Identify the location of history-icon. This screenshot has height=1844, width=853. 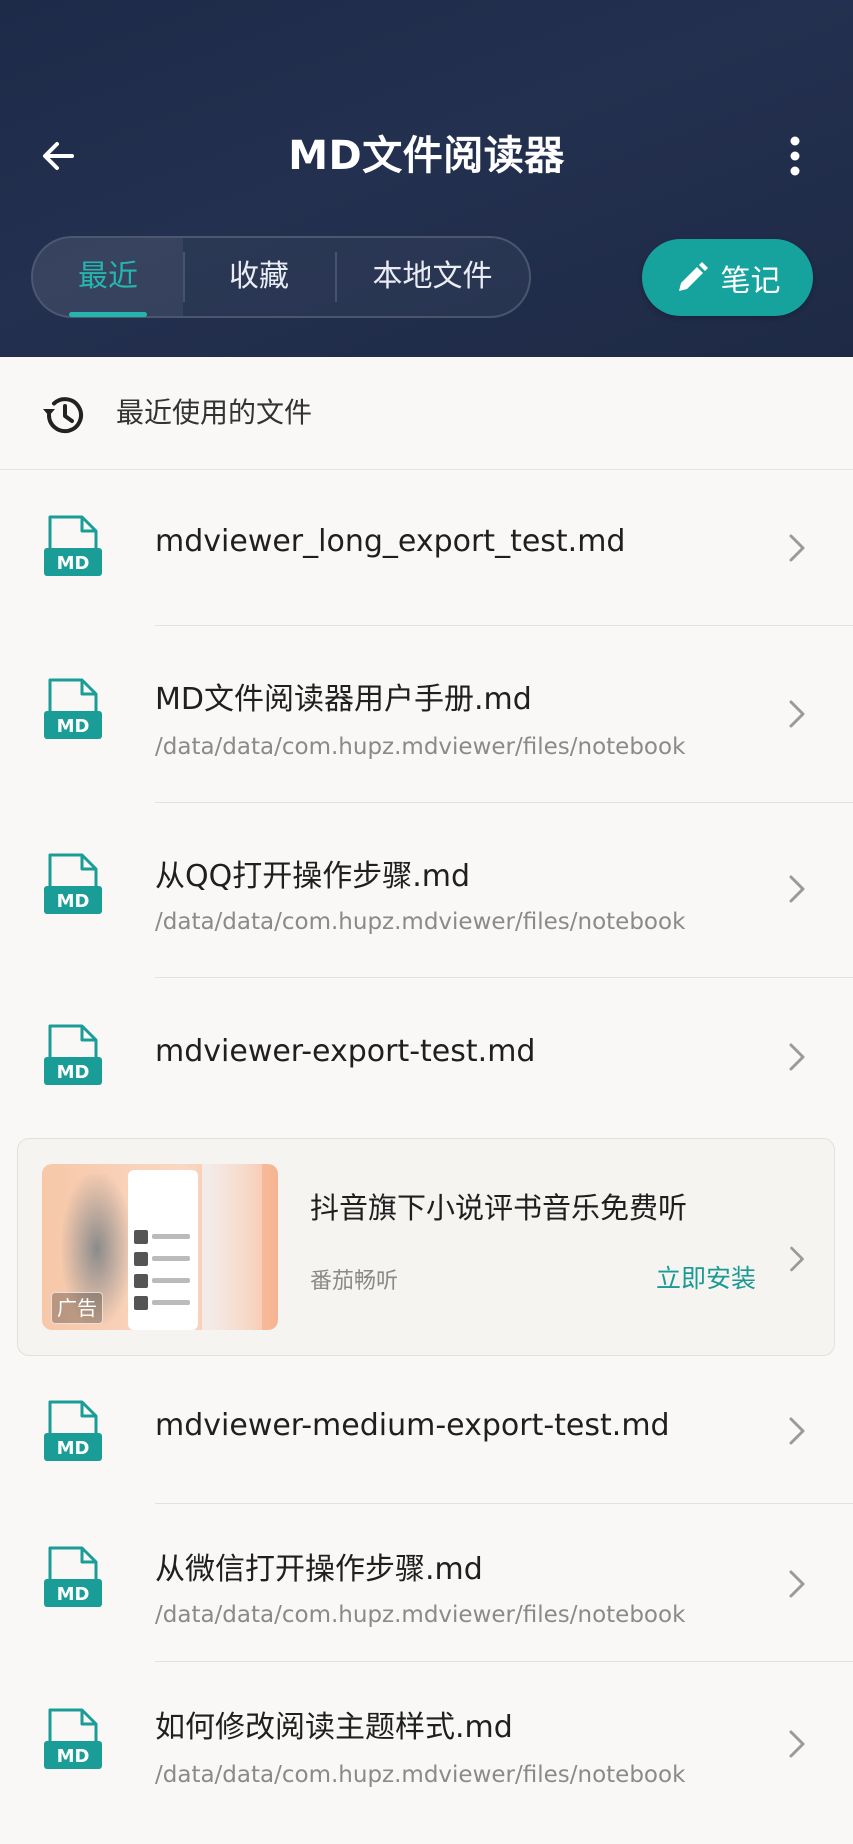
(63, 415).